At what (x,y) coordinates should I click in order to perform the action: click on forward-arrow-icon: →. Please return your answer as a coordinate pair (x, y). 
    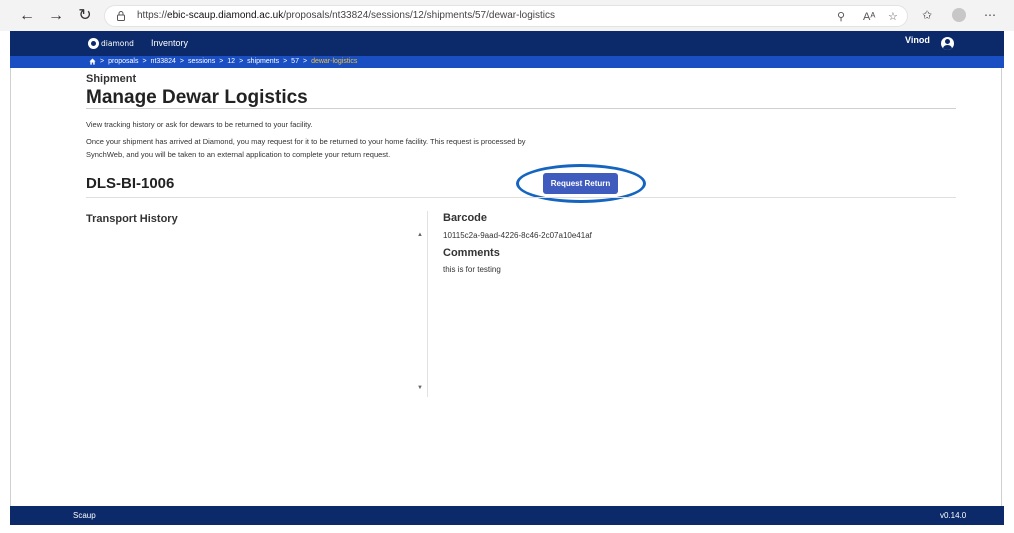
    Looking at the image, I should click on (56, 16).